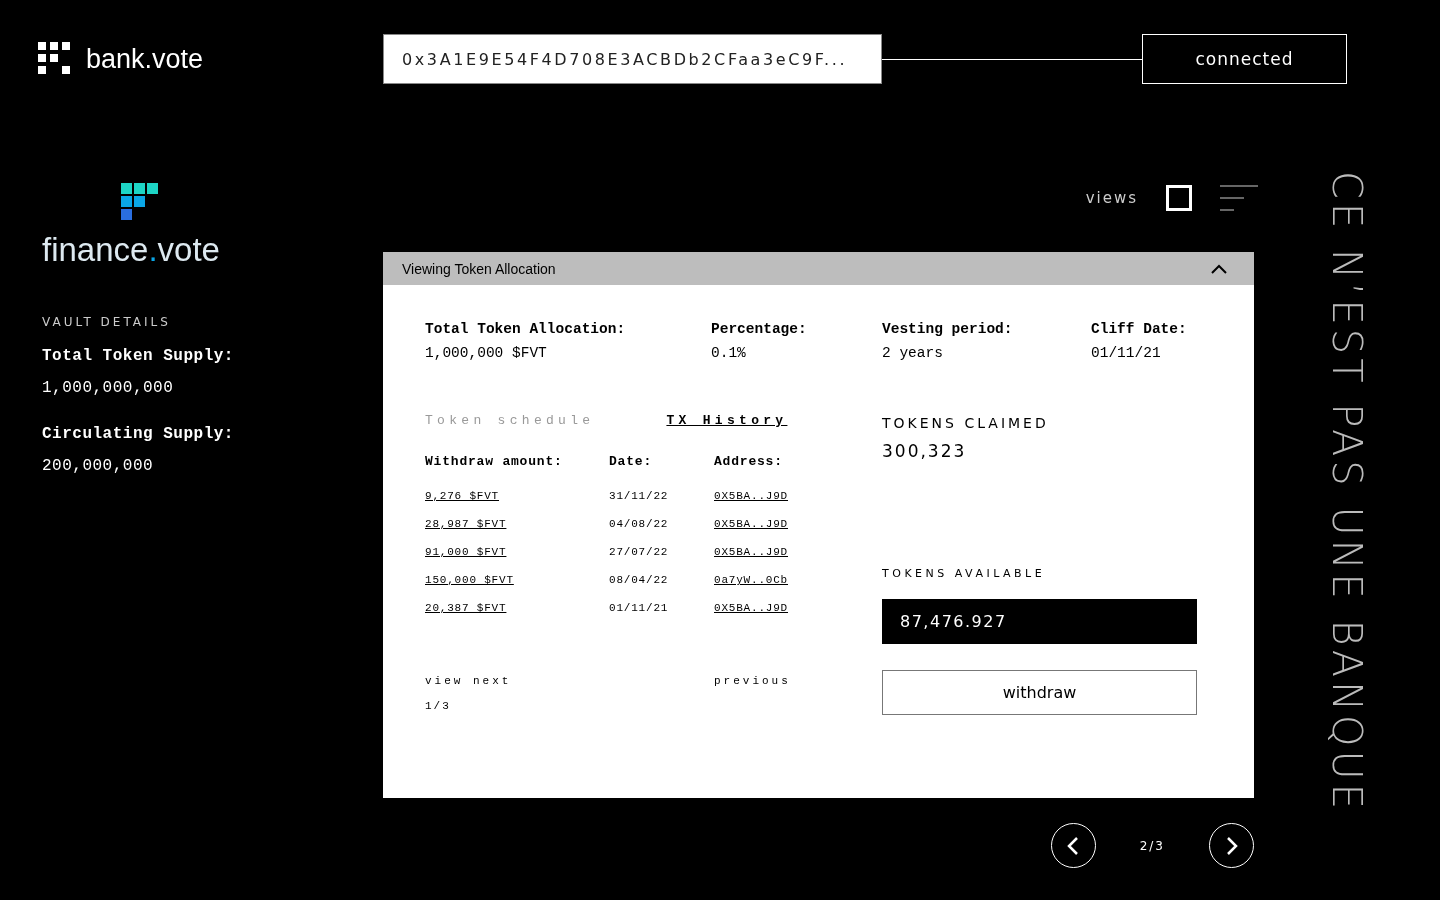 Image resolution: width=1440 pixels, height=900 pixels. Describe the element at coordinates (1179, 198) in the screenshot. I see `square-view-icon` at that location.